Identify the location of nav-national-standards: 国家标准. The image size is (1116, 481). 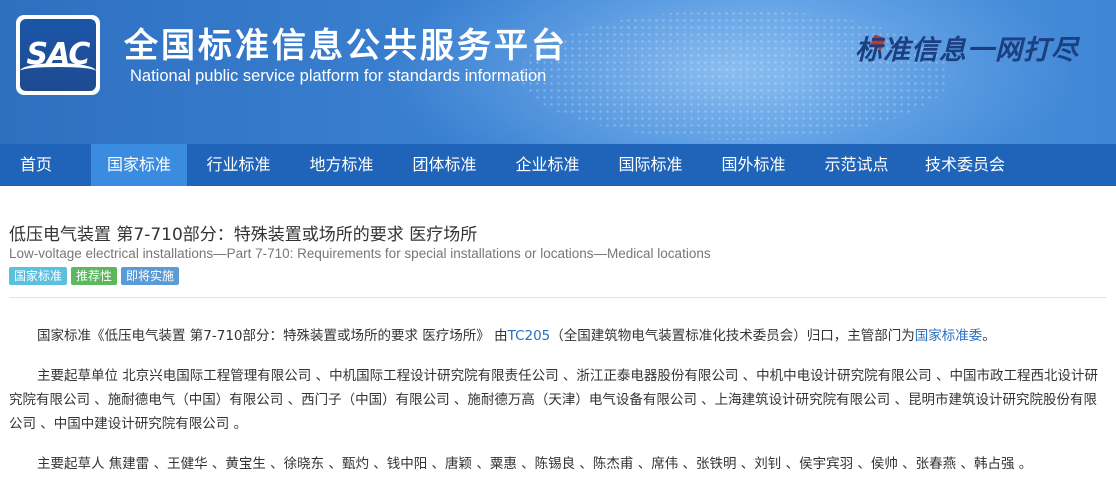
(139, 165).